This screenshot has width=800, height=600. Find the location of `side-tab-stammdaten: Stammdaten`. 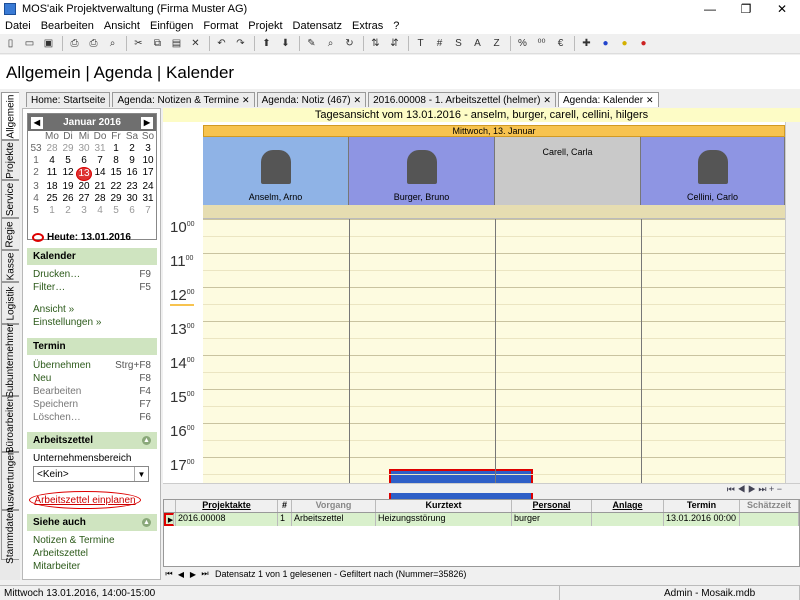

side-tab-stammdaten: Stammdaten is located at coordinates (10, 535).